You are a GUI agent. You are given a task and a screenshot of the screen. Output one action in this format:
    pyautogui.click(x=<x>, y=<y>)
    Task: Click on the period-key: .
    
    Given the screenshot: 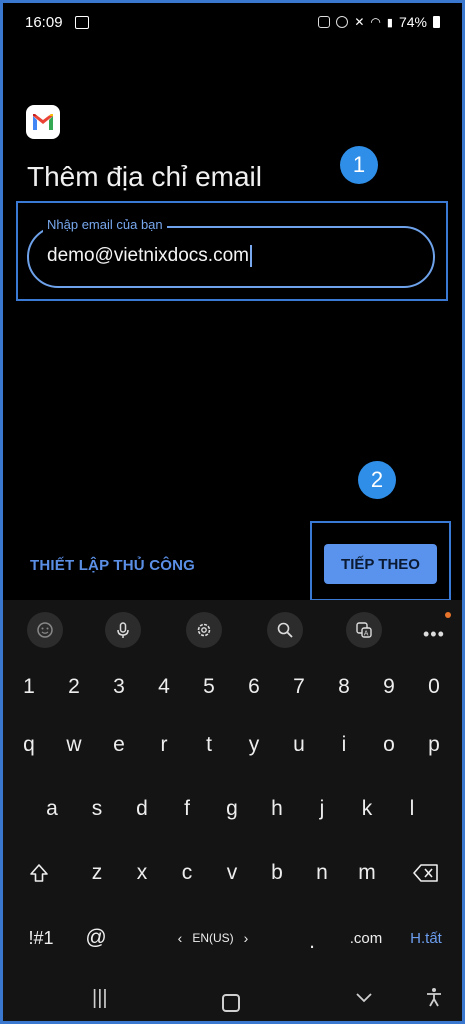 What is the action you would take?
    pyautogui.click(x=312, y=942)
    